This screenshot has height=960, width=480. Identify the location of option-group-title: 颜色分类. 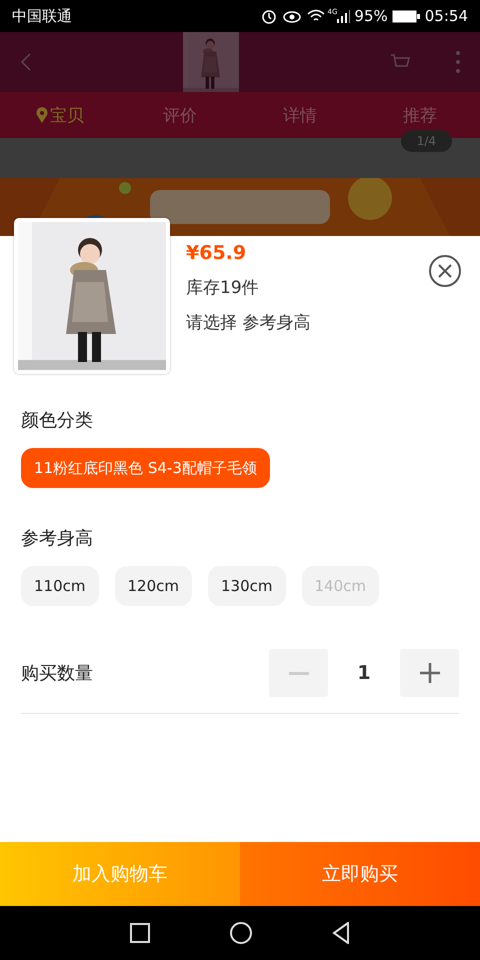
(57, 420).